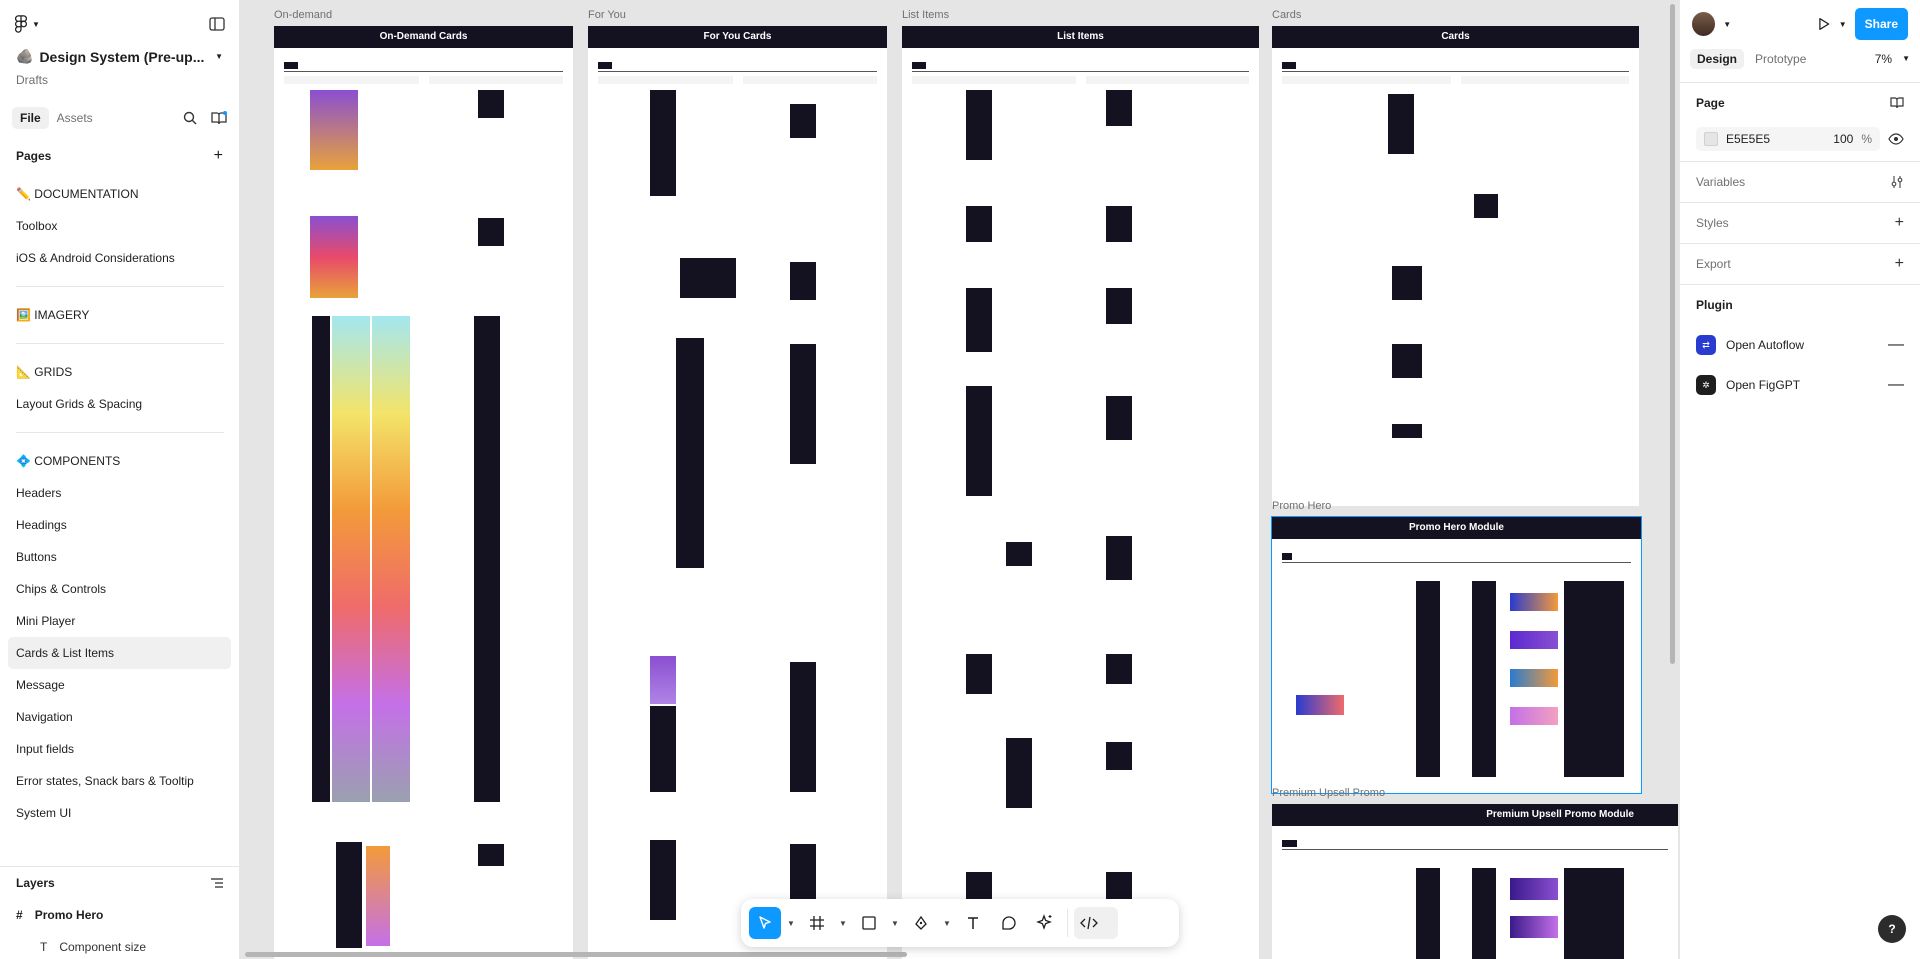 This screenshot has width=1920, height=959. Describe the element at coordinates (217, 24) in the screenshot. I see `sidebar-toggle-icon` at that location.